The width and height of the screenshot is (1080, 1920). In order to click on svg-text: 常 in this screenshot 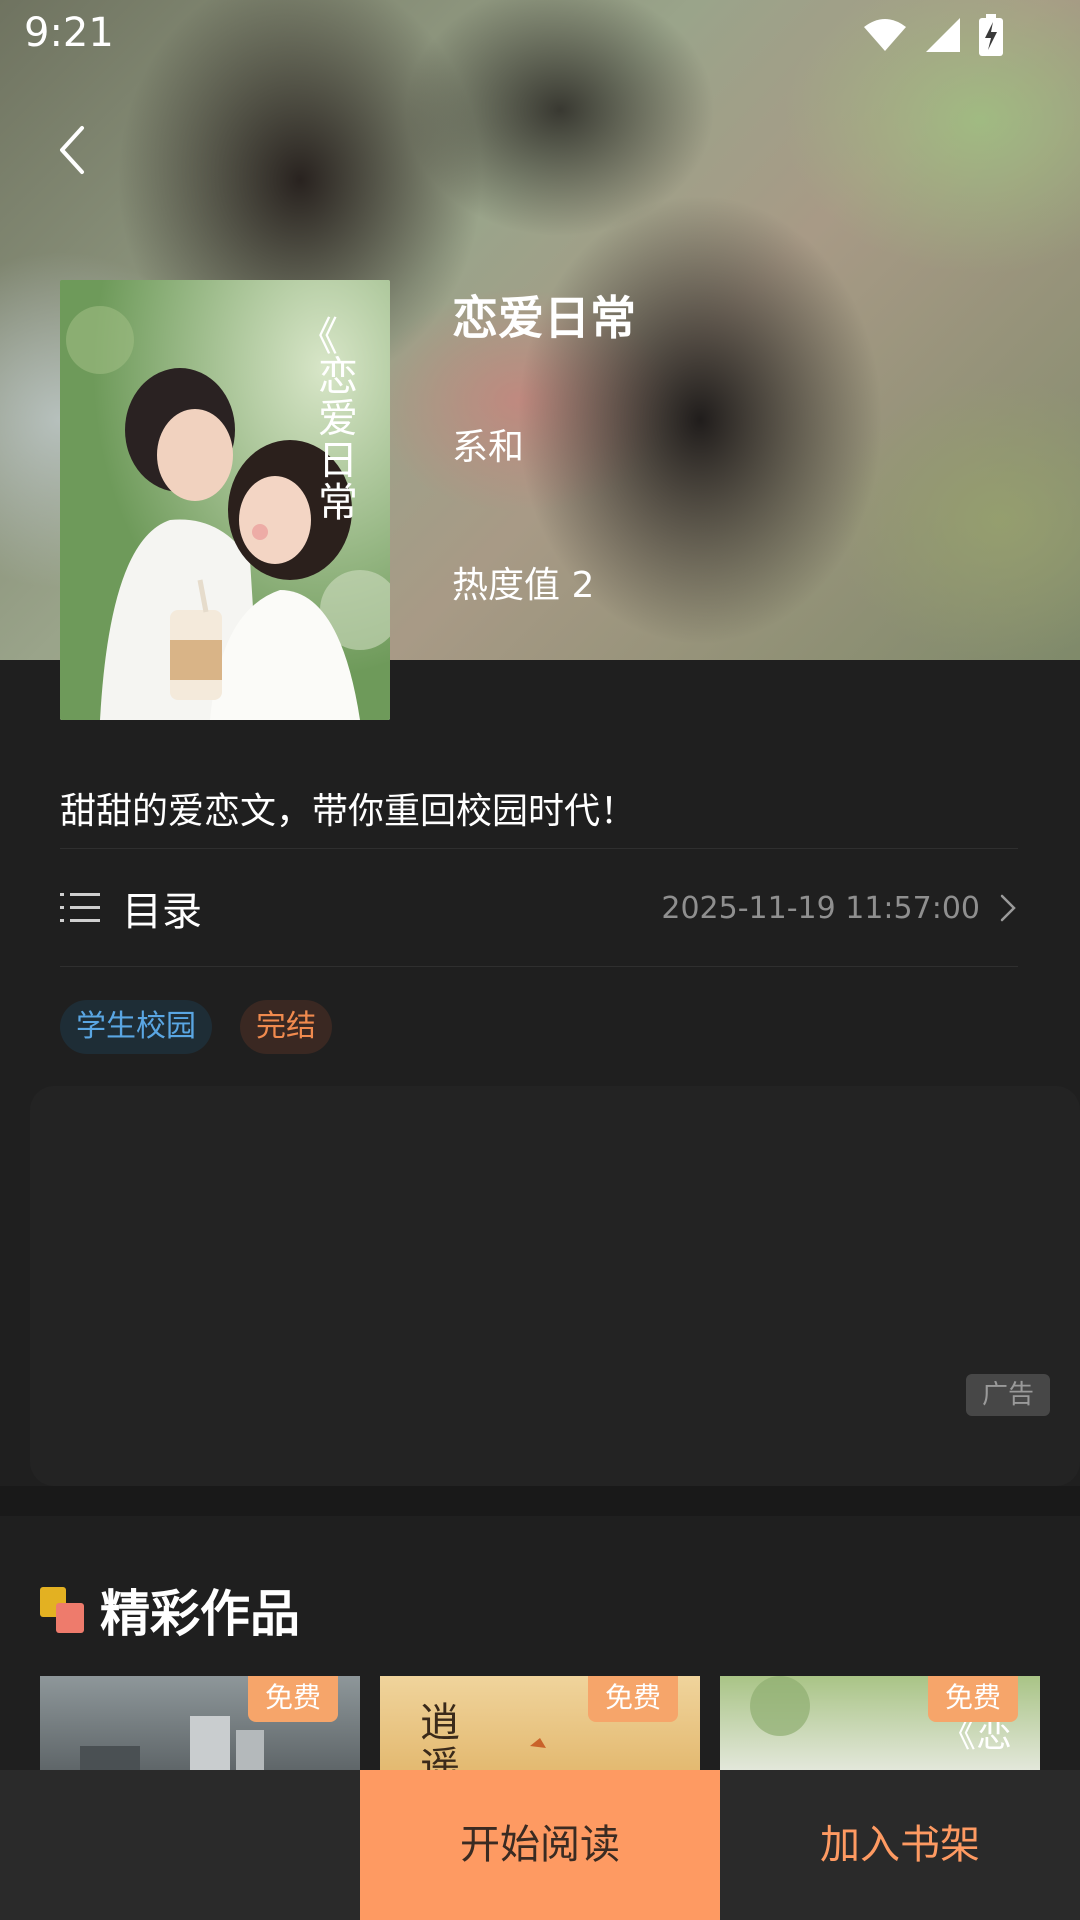, I will do `click(338, 503)`.